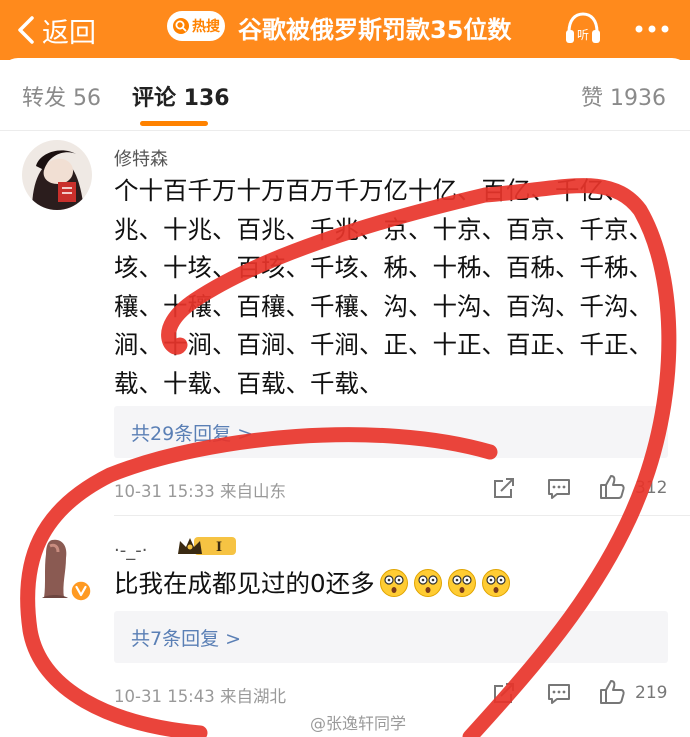 This screenshot has height=737, width=690. I want to click on comment-text: 比我在成都见过的0还多, so click(392, 584).